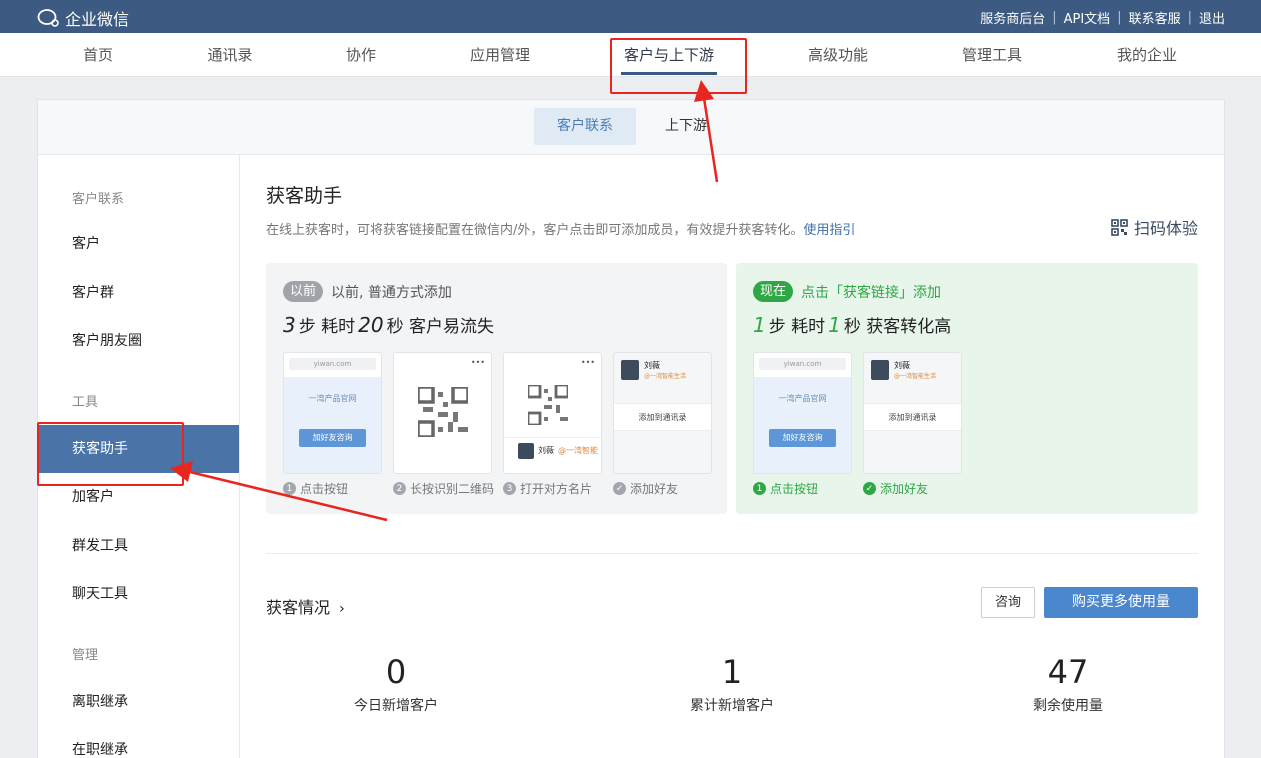 The image size is (1261, 758). What do you see at coordinates (332, 425) in the screenshot?
I see `mock-hero: 一湾产品官网 加好友咨询` at bounding box center [332, 425].